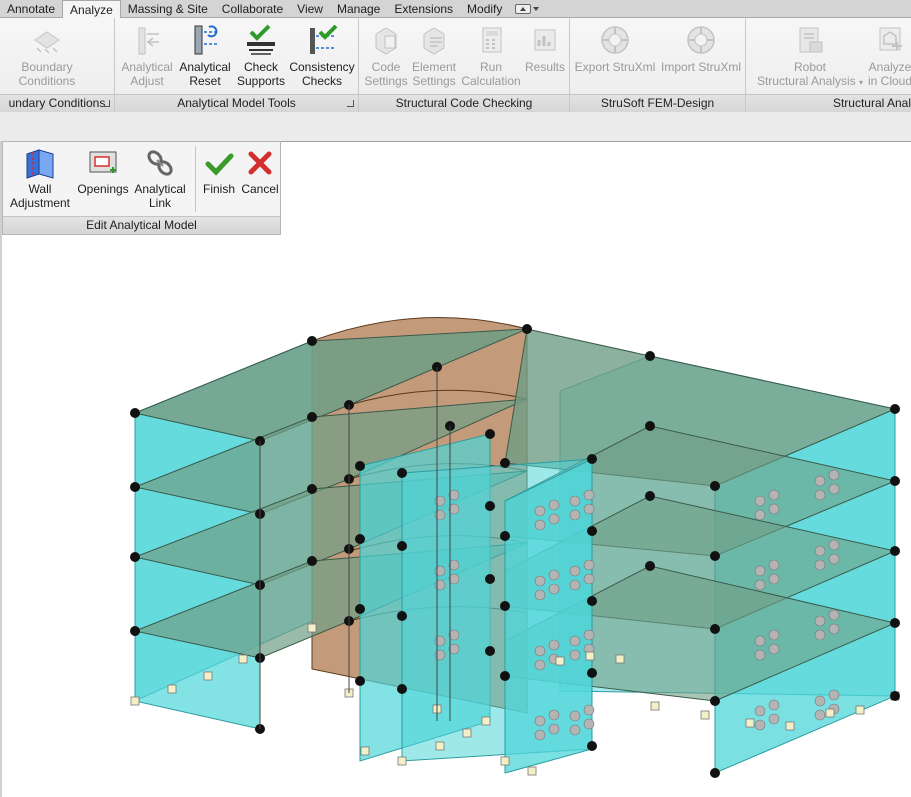 The width and height of the screenshot is (911, 797). I want to click on tab-annotate: Annotate, so click(31, 8).